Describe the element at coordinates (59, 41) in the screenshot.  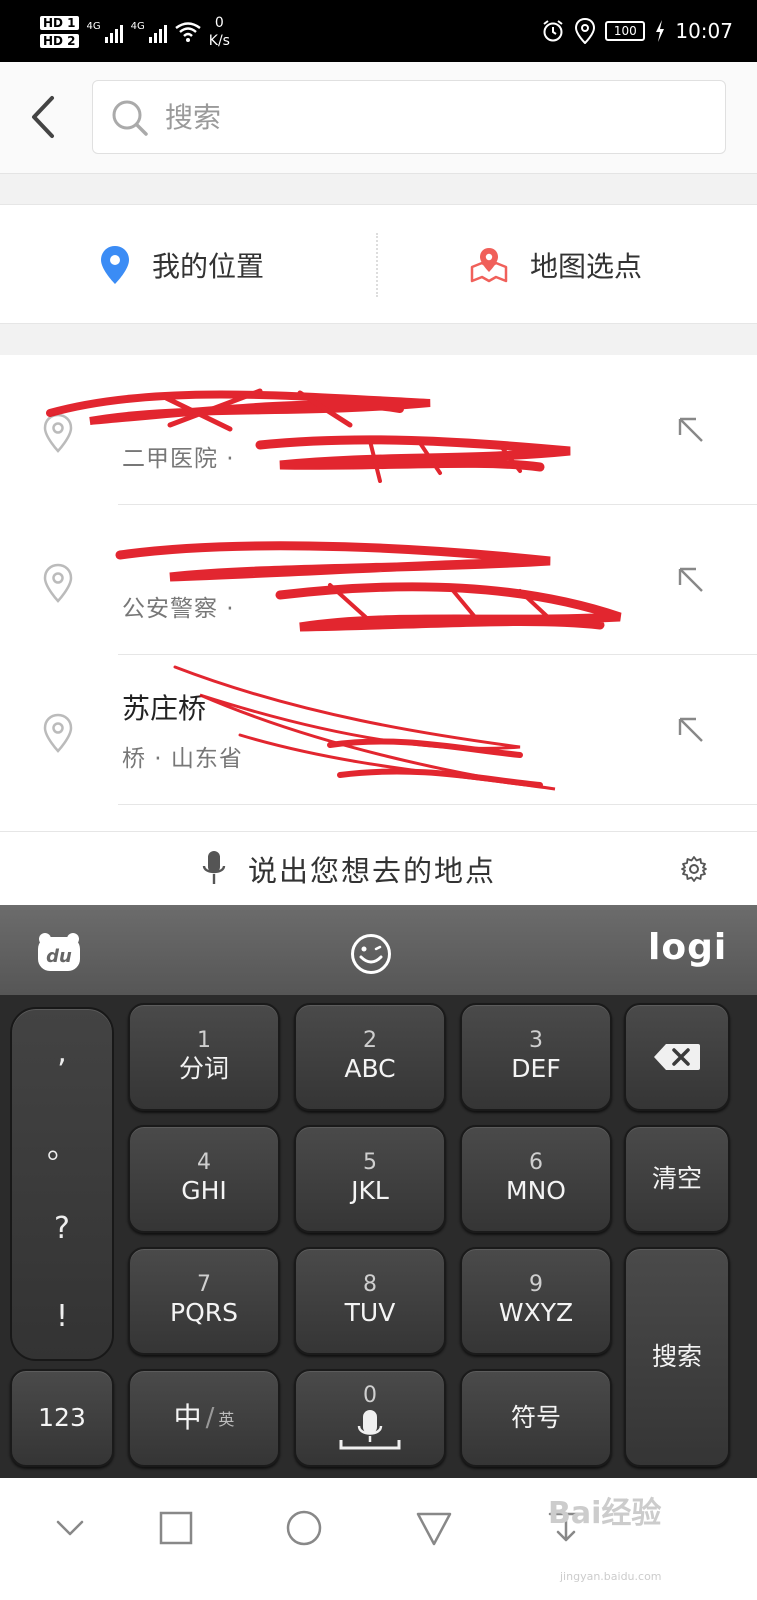
I see `hd2-badge: HD 2` at that location.